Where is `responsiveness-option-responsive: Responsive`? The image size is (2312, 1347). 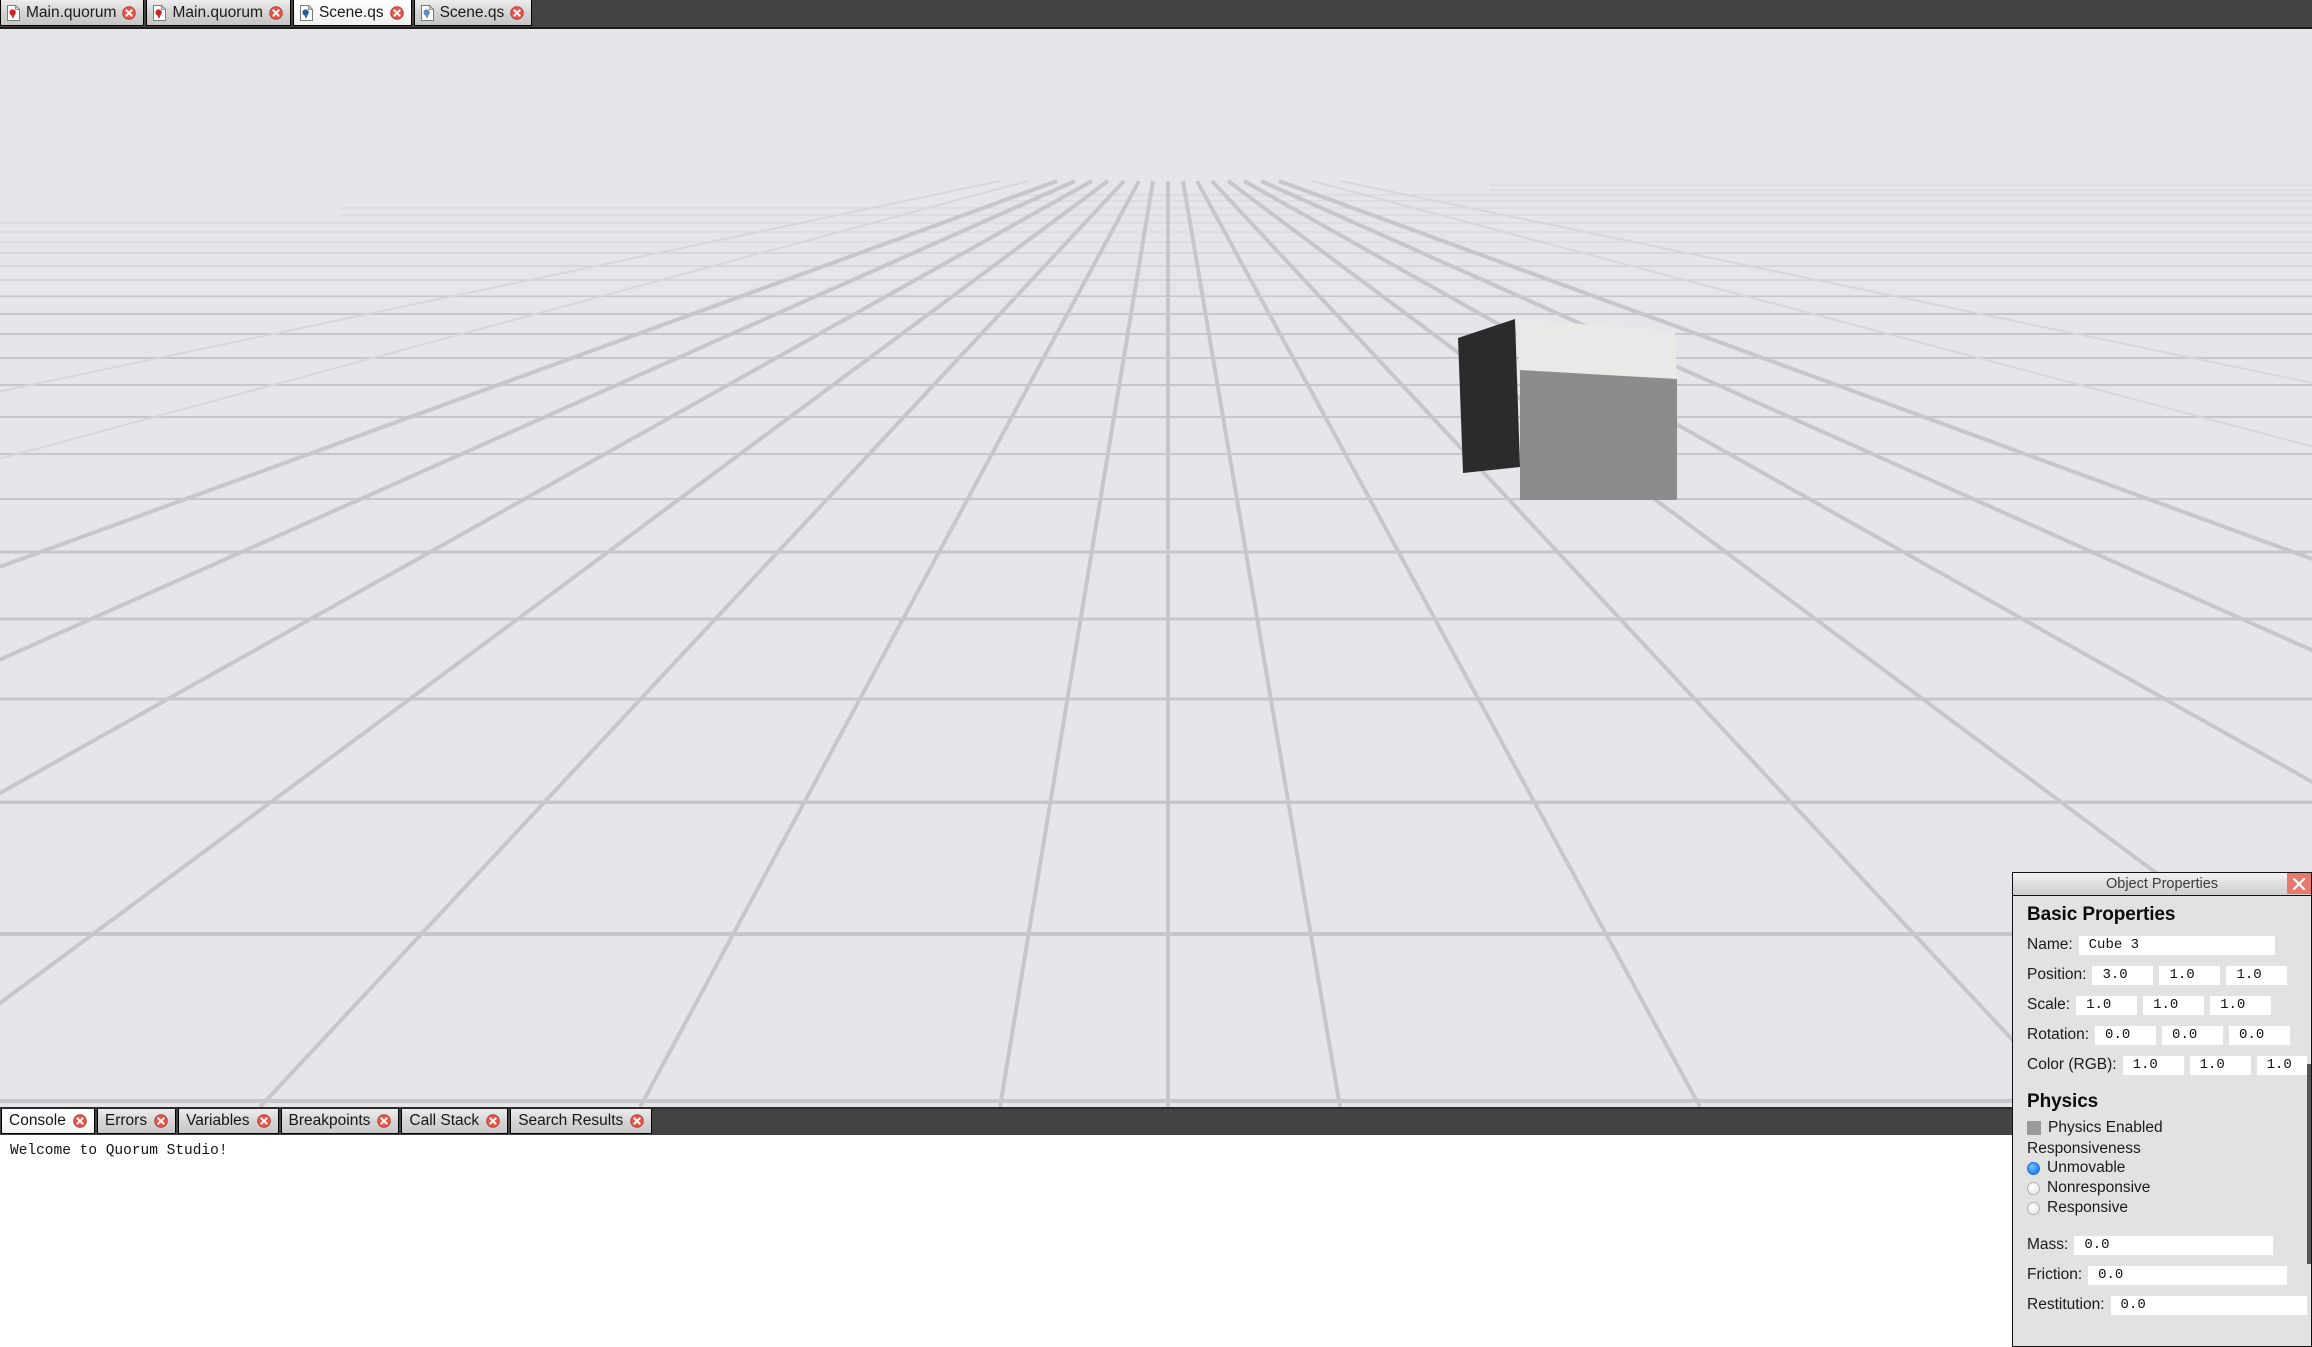
responsiveness-option-responsive: Responsive is located at coordinates (2169, 1208).